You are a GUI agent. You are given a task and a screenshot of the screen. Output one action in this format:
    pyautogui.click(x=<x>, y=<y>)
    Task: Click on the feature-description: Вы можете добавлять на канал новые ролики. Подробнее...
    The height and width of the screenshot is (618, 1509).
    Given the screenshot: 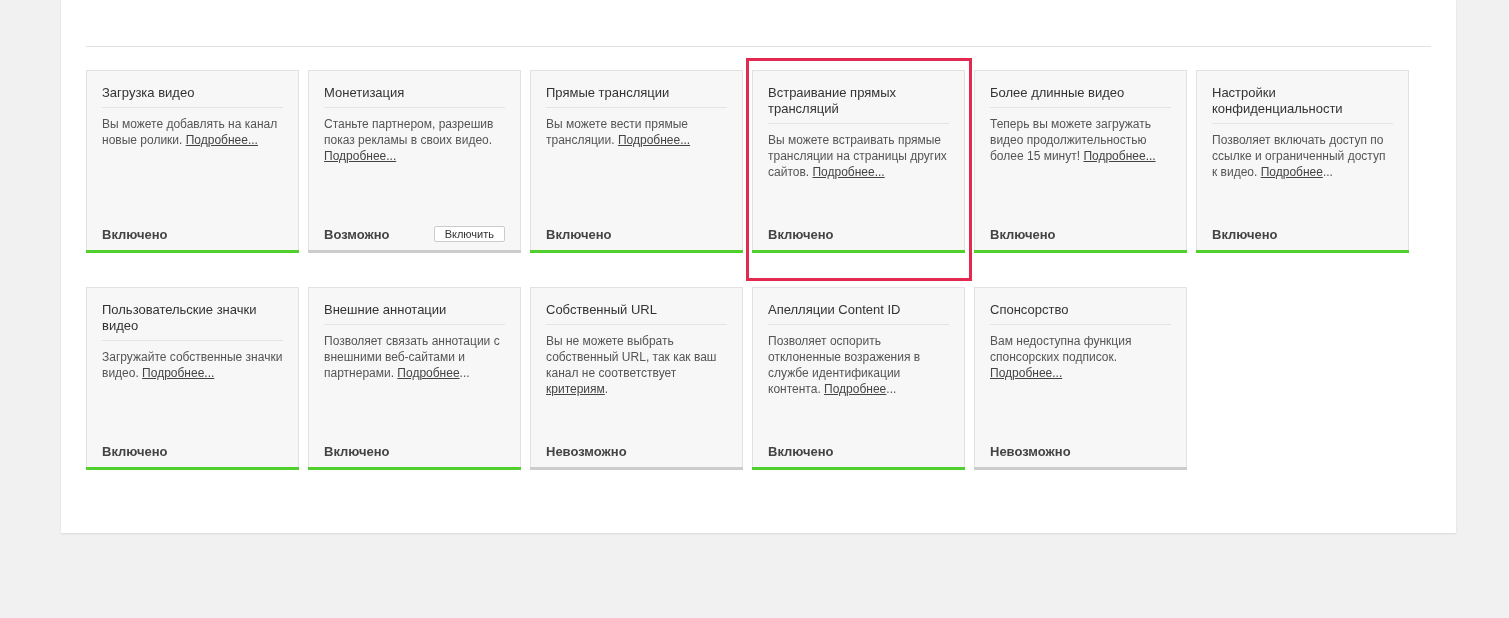 What is the action you would take?
    pyautogui.click(x=190, y=132)
    